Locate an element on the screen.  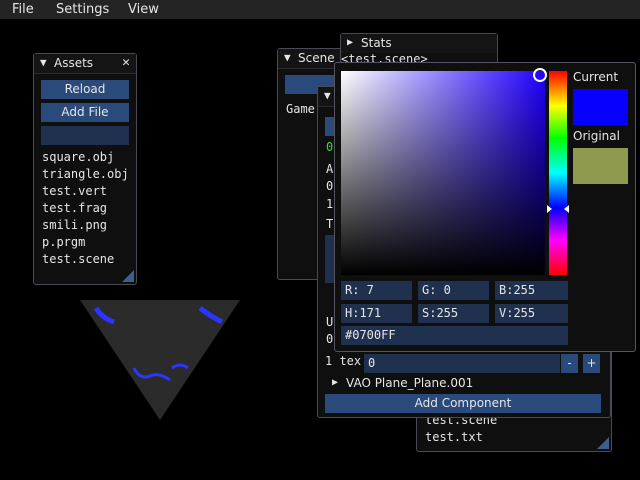
list-item: test.txt is located at coordinates (454, 437).